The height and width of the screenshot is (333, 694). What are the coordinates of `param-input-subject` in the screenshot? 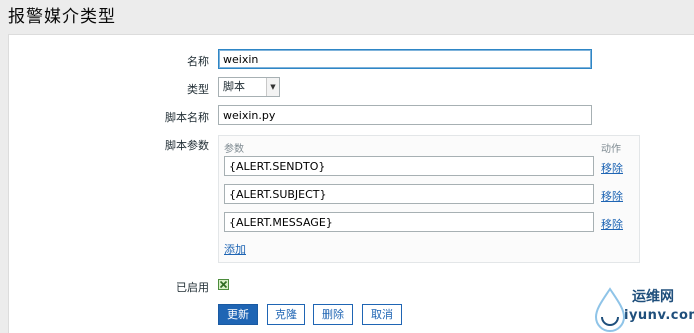 It's located at (409, 194).